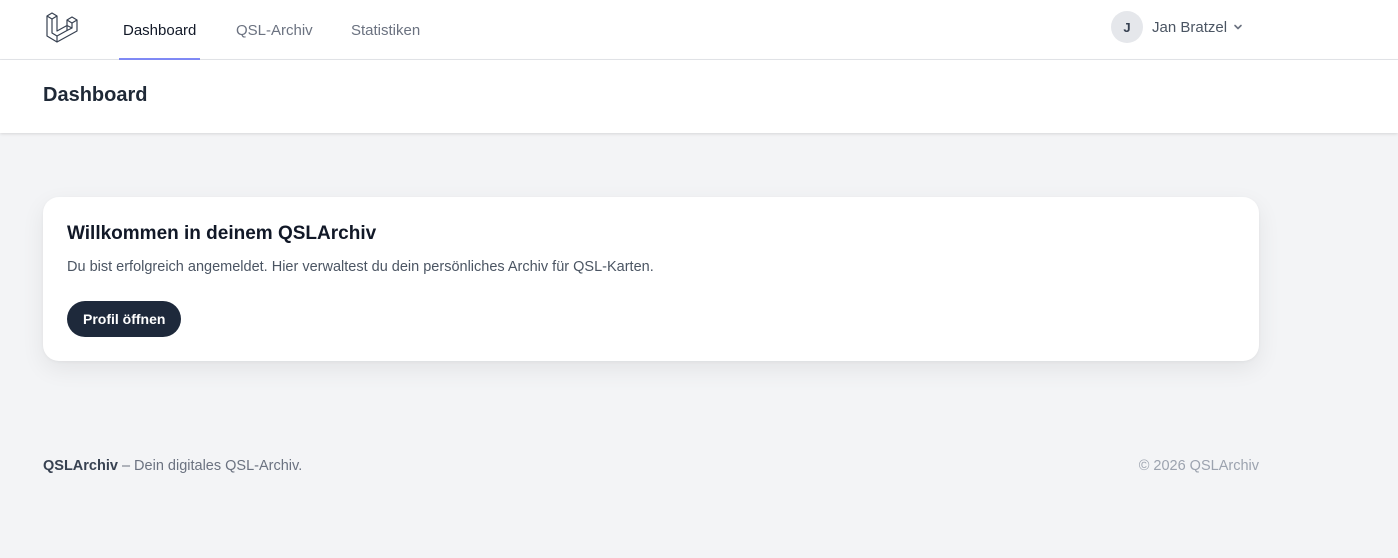 The width and height of the screenshot is (1398, 558). I want to click on nav-link-dashboard: Dashboard, so click(159, 30).